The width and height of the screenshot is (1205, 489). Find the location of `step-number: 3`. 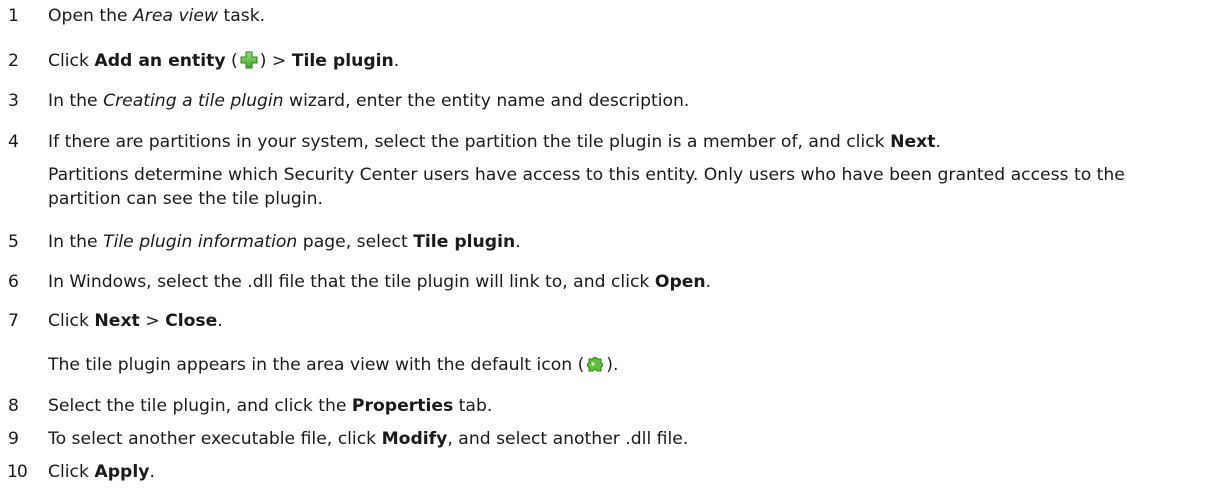

step-number: 3 is located at coordinates (13, 101).